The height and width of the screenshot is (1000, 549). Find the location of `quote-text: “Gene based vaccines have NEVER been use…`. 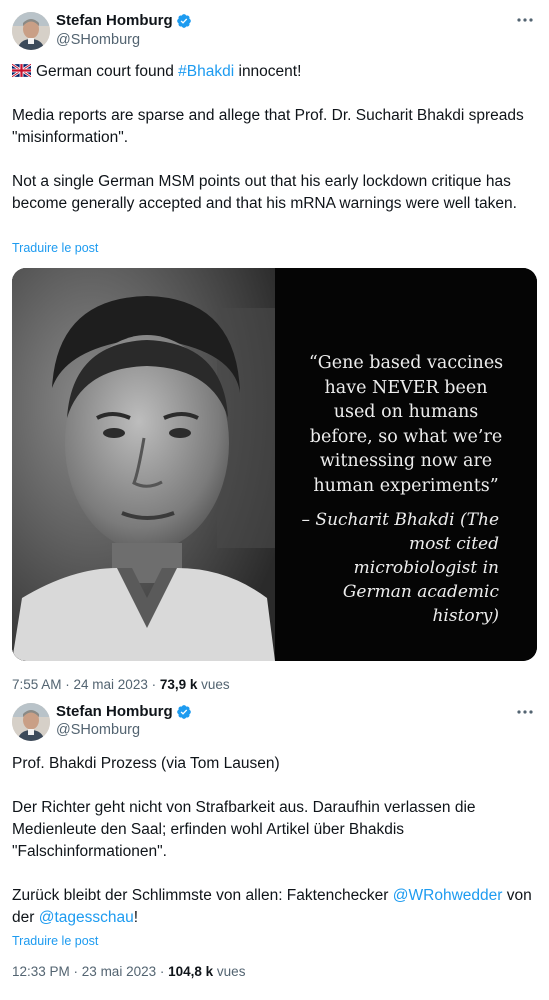

quote-text: “Gene based vaccines have NEVER been use… is located at coordinates (406, 424).